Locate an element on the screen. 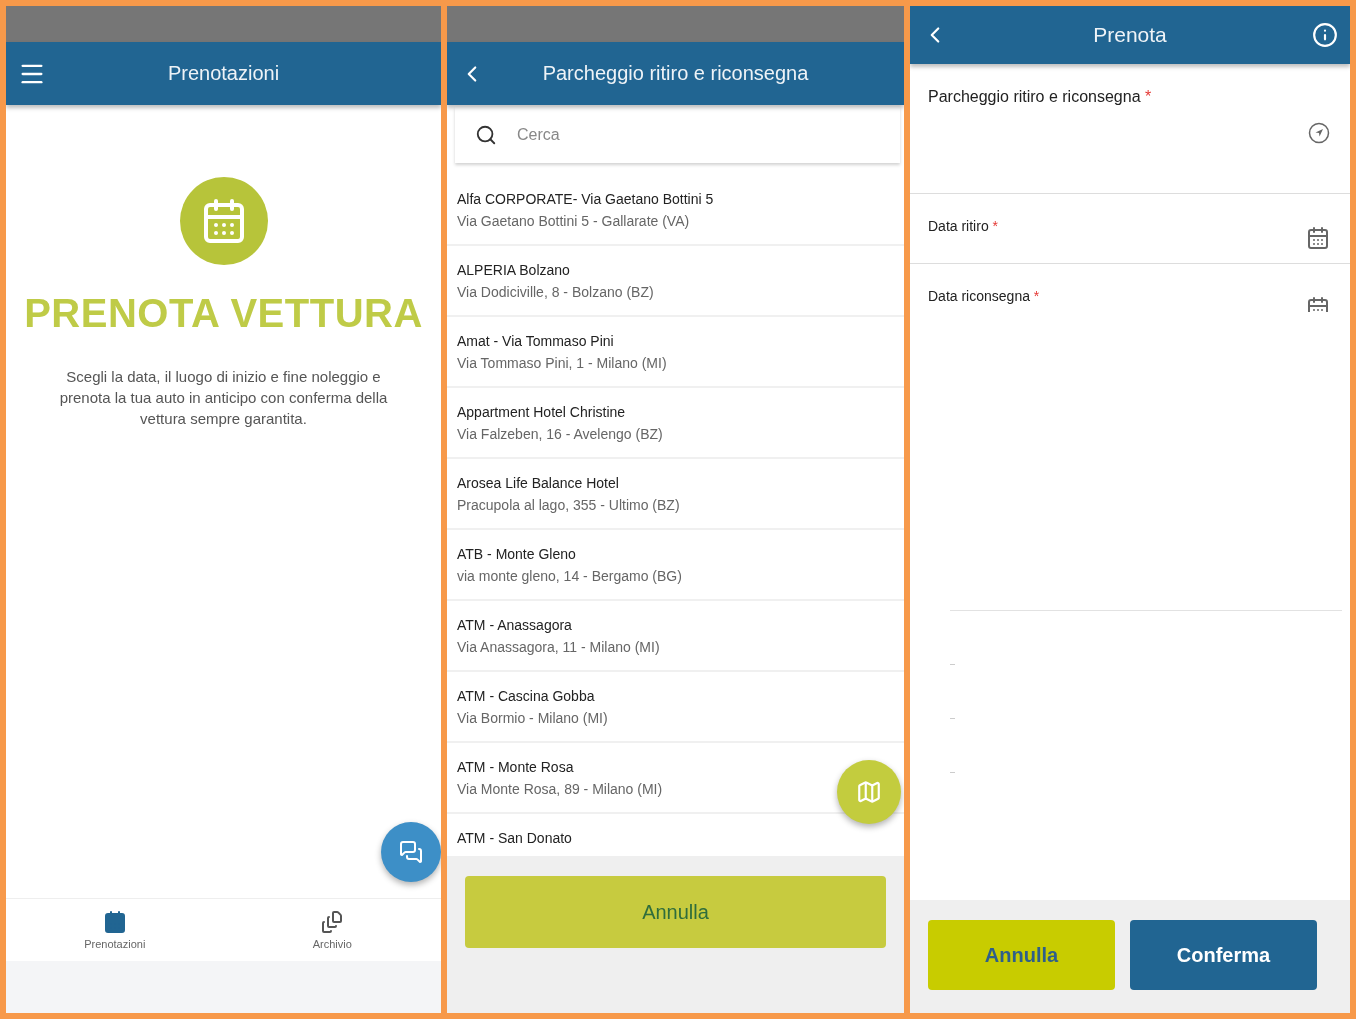 The height and width of the screenshot is (1019, 1356). parking-list-item: ALPERIA Bolzano Via Dodiciville, 8 - Bolzano (BZ) is located at coordinates (675, 281).